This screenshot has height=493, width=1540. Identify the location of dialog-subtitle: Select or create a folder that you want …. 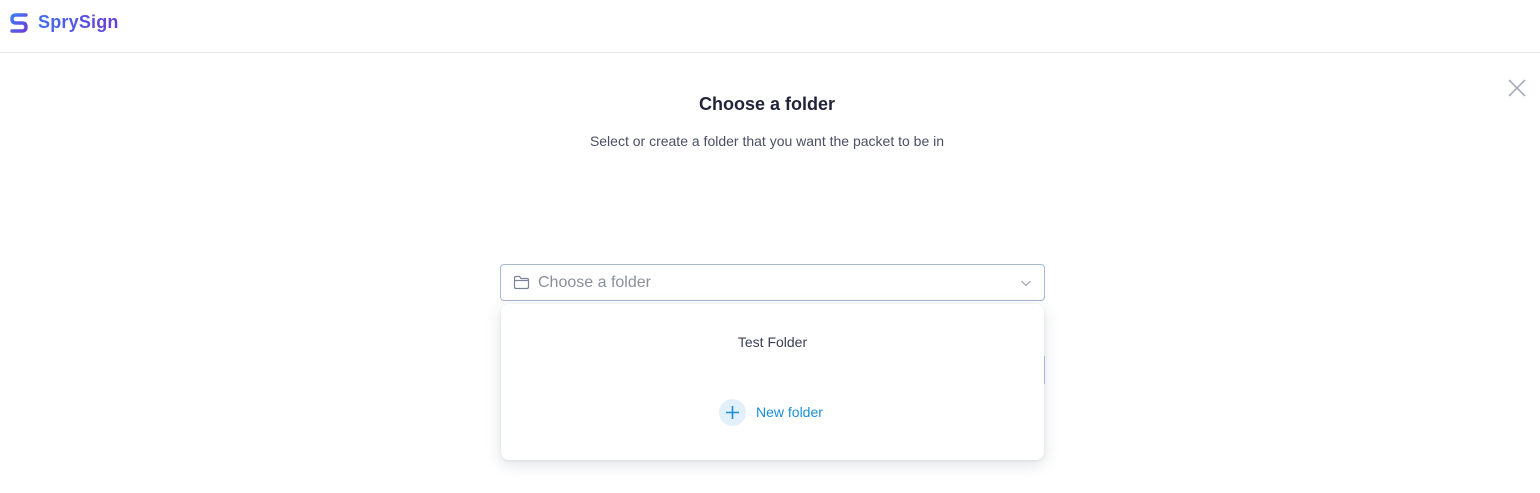
(767, 141).